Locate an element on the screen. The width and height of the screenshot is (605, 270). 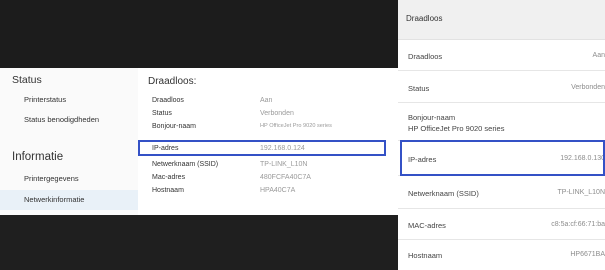
detail-row: Draadloos Aan is located at coordinates (268, 100).